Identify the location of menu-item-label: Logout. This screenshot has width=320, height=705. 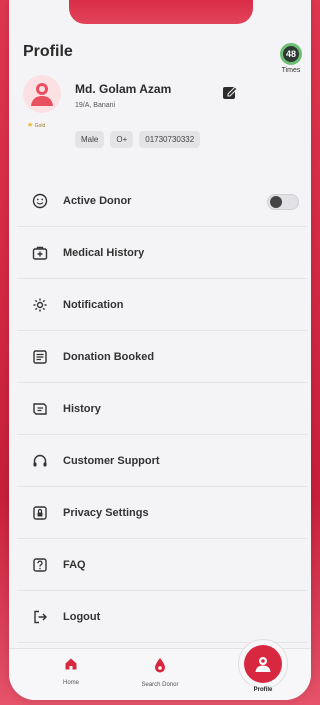
(82, 616).